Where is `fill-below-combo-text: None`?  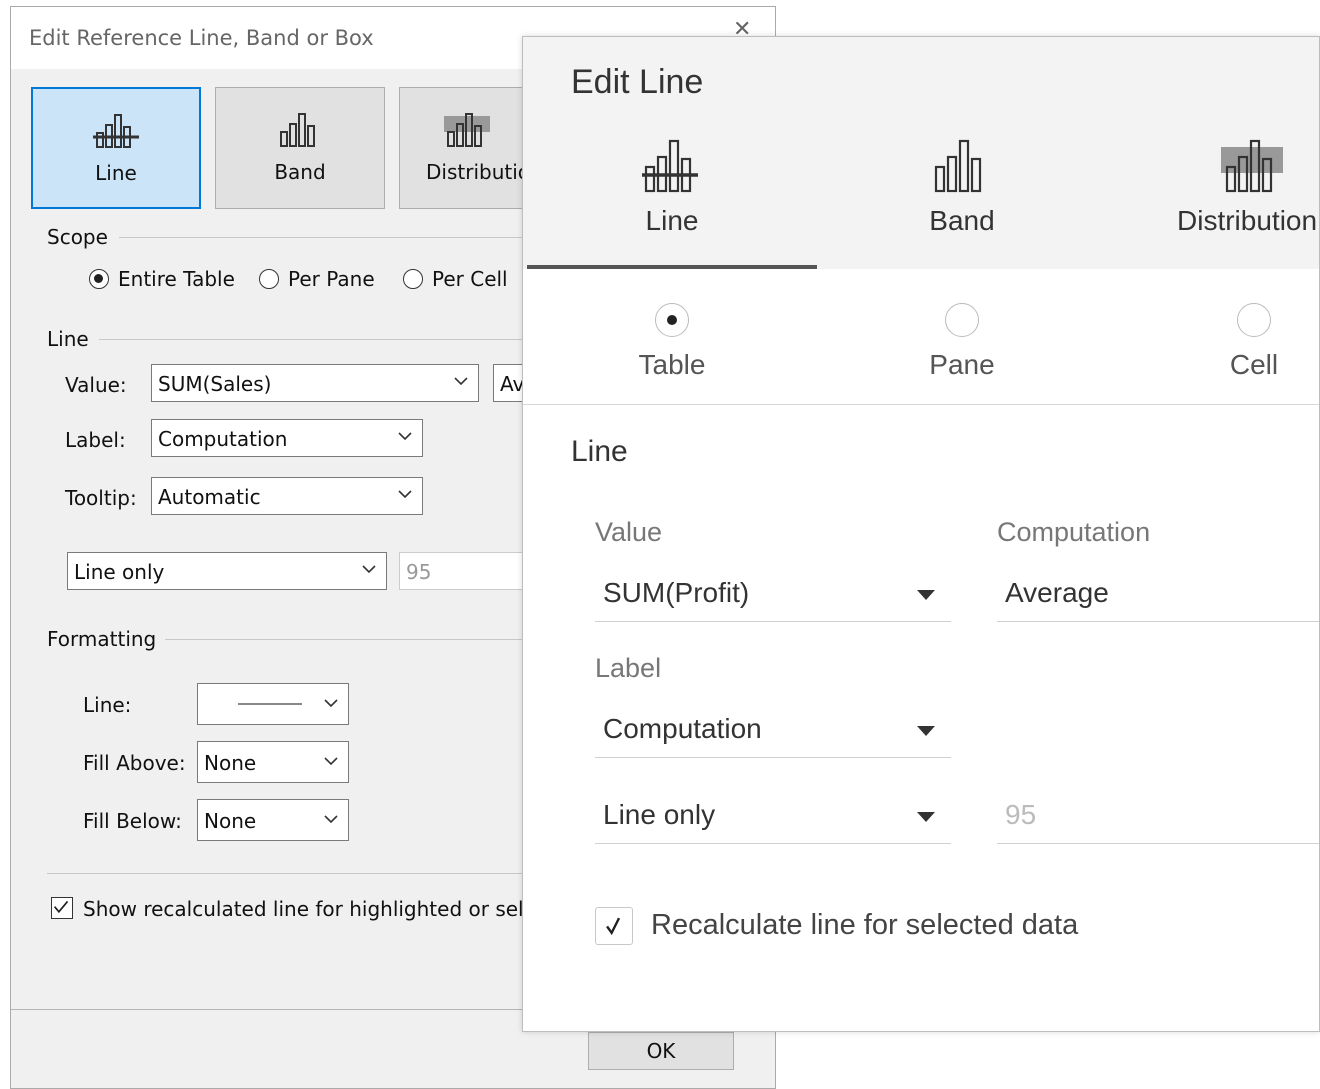
fill-below-combo-text: None is located at coordinates (230, 821).